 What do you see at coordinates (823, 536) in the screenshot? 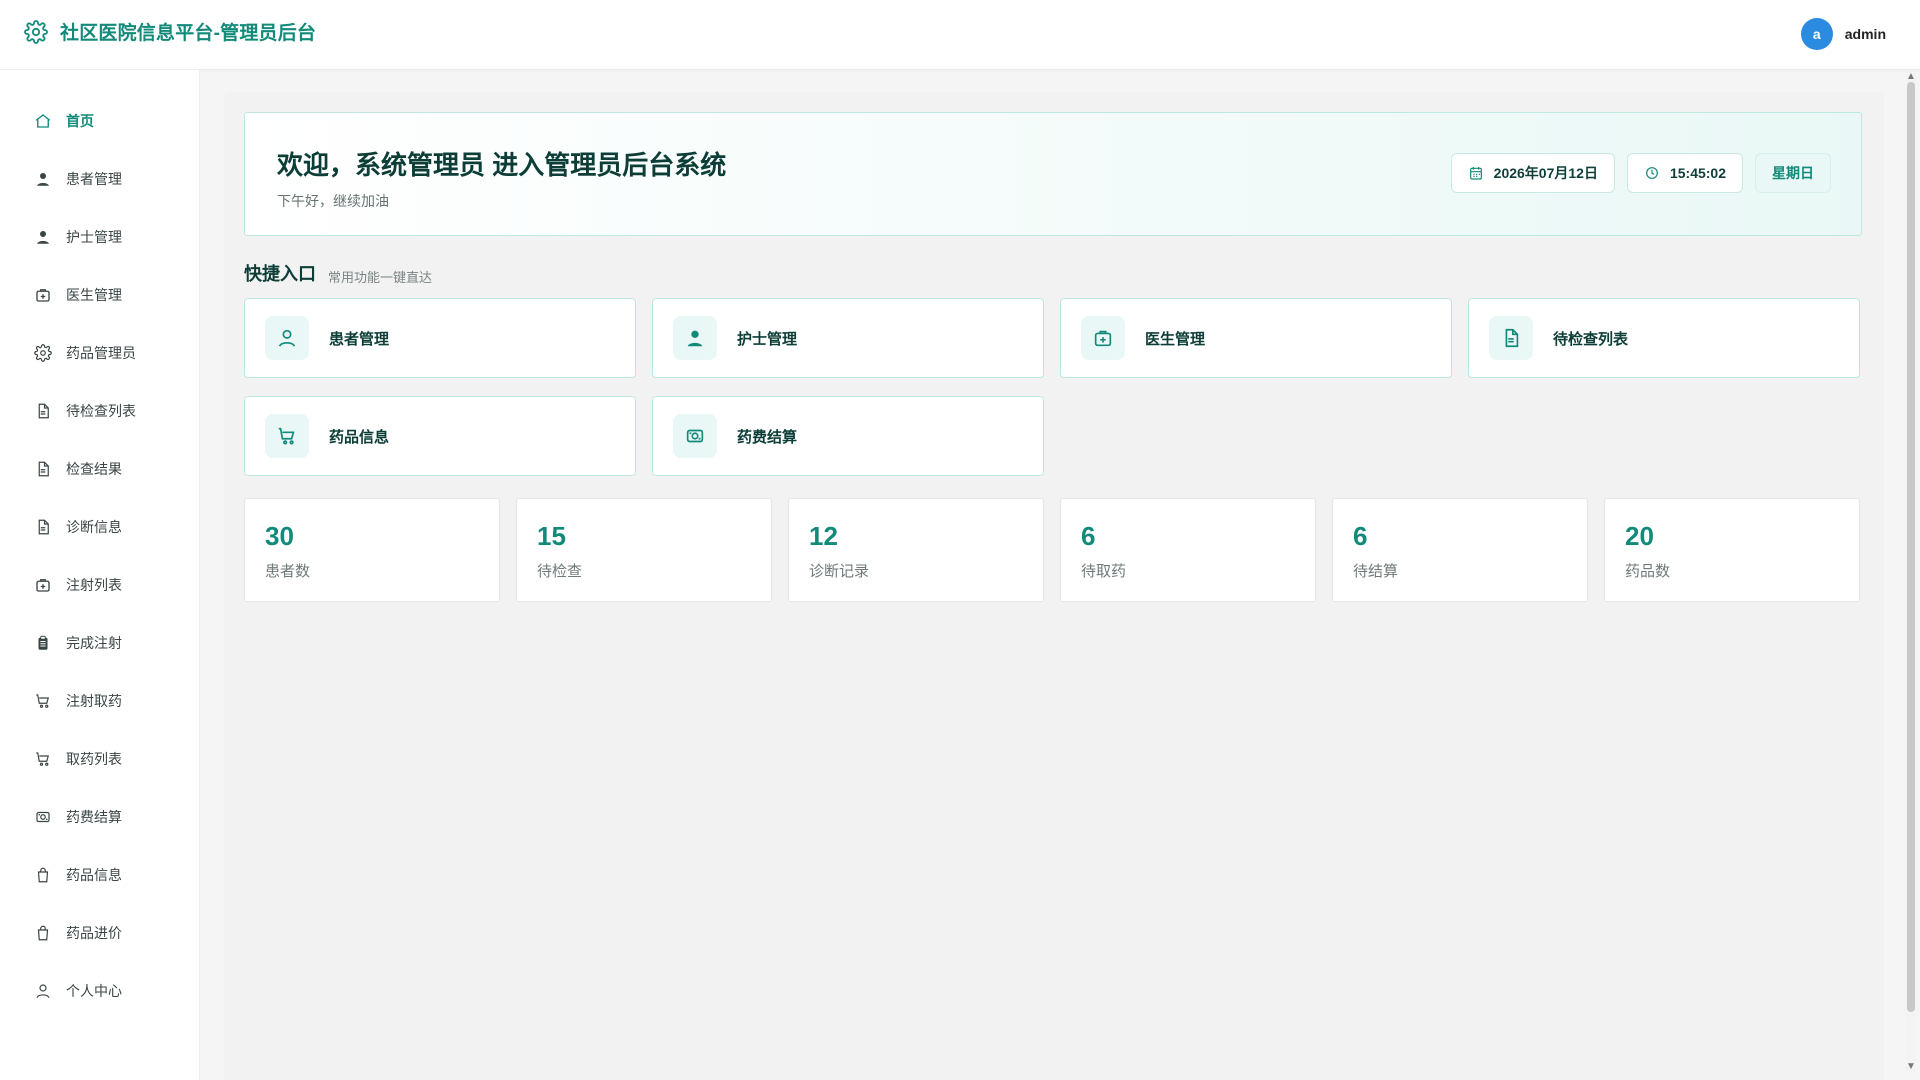
I see `stat-value: 12` at bounding box center [823, 536].